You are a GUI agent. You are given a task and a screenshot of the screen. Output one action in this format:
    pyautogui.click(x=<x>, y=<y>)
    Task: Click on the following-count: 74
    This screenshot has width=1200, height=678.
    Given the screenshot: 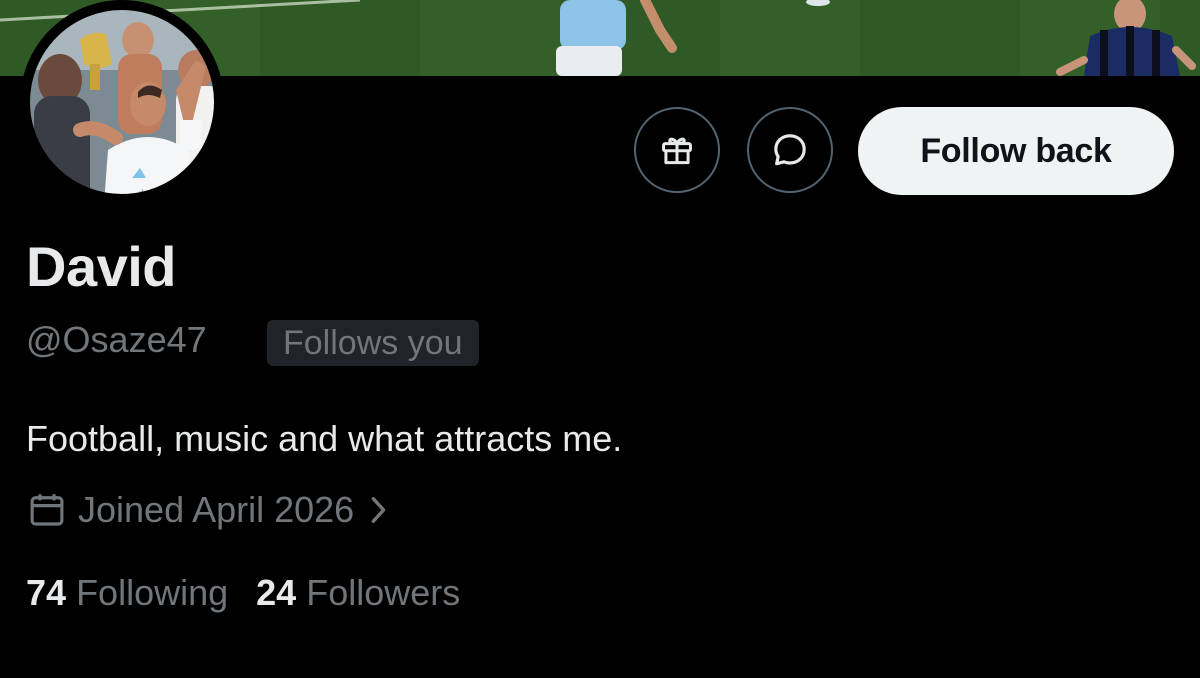 What is the action you would take?
    pyautogui.click(x=46, y=592)
    